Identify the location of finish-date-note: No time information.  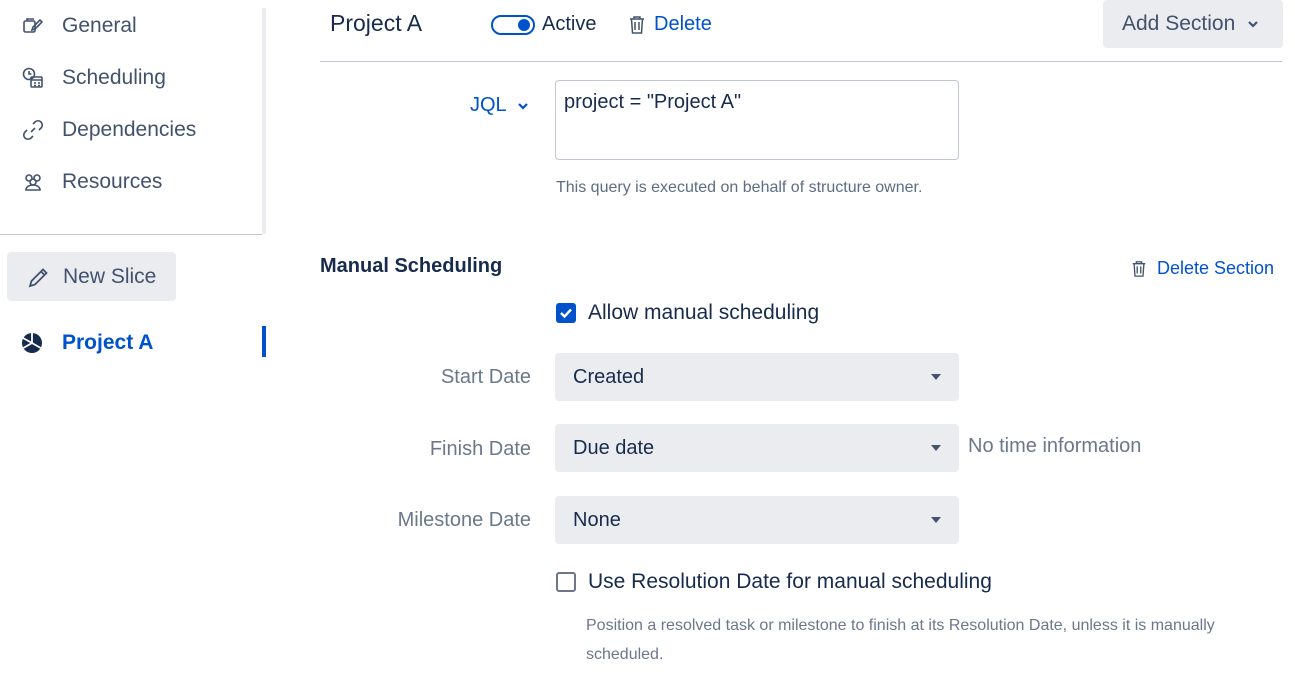
(1055, 446).